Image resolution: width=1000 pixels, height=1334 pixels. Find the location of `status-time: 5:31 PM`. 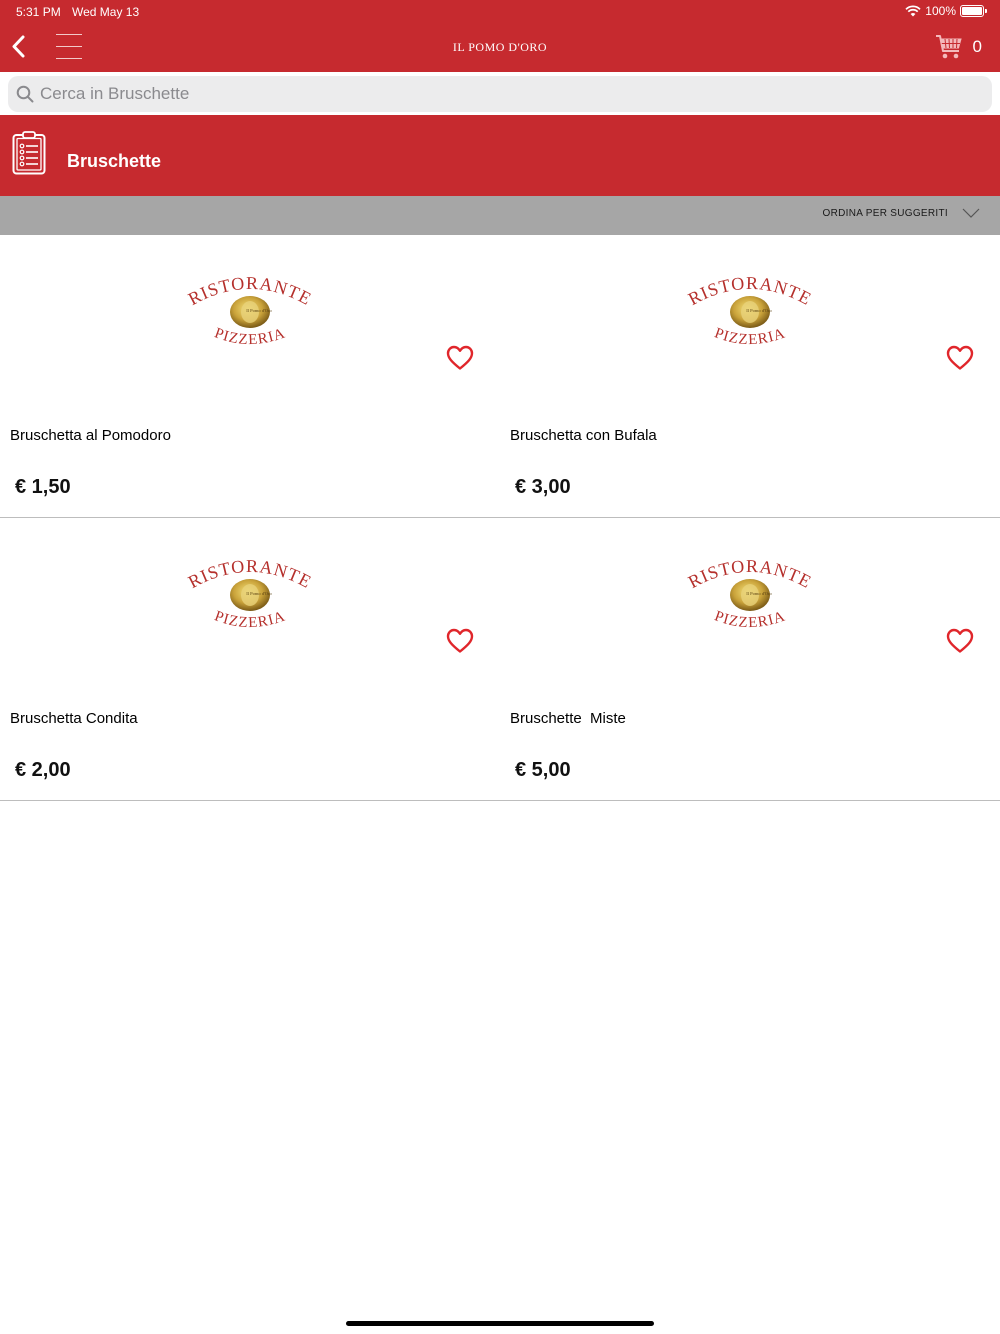

status-time: 5:31 PM is located at coordinates (38, 12).